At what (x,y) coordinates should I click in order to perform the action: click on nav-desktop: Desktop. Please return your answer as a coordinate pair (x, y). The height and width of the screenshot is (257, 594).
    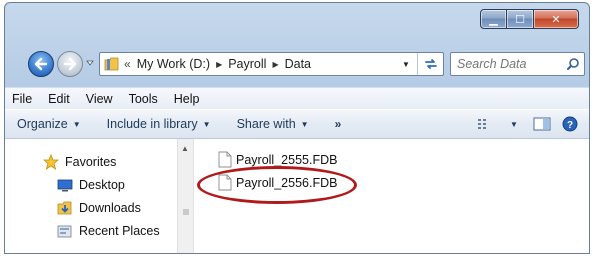
    Looking at the image, I should click on (91, 185).